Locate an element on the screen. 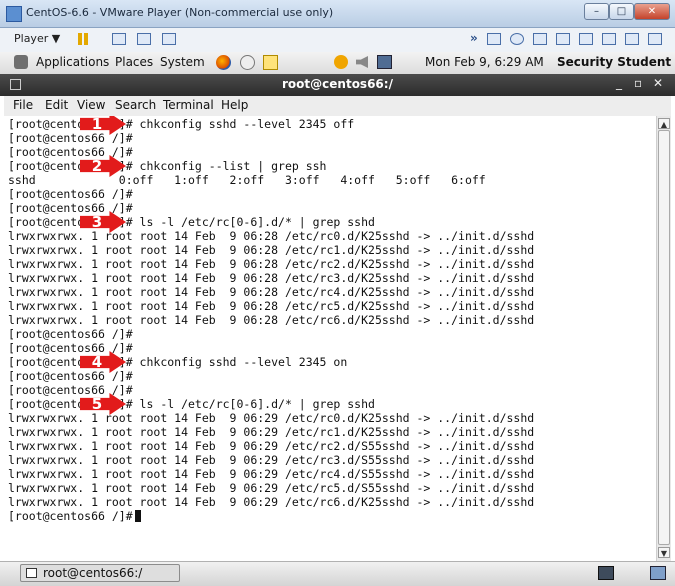 This screenshot has width=675, height=586. network-icon is located at coordinates (119, 39).